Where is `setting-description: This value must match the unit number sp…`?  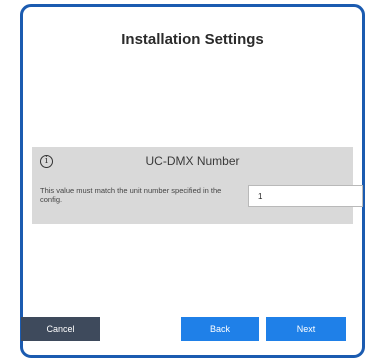
setting-description: This value must match the unit number sp… is located at coordinates (131, 195).